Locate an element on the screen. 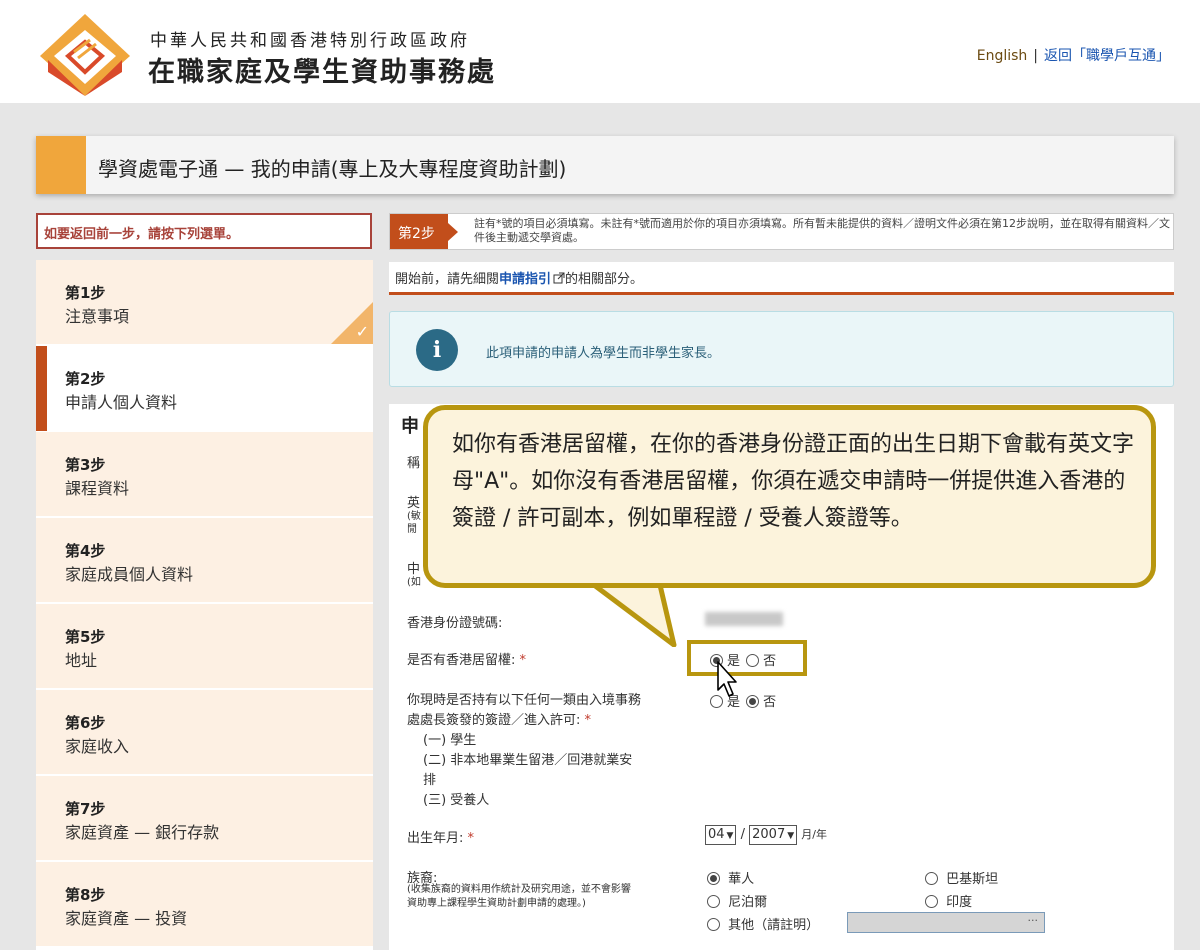 The image size is (1200, 950). wfsfaa-logo-icon is located at coordinates (85, 54).